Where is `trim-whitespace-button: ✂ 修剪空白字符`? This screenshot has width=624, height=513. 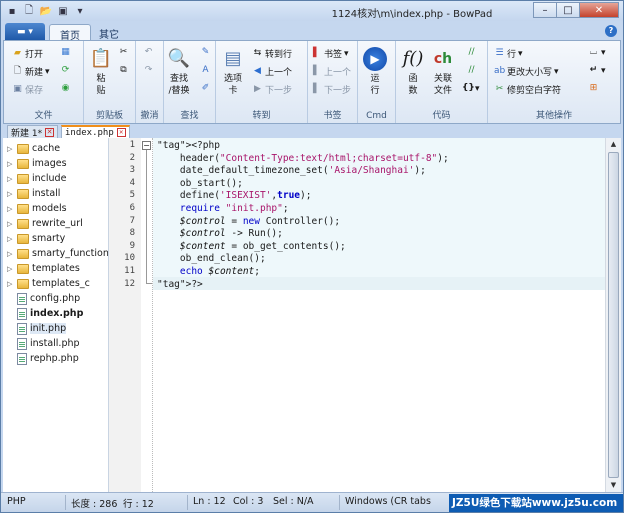 trim-whitespace-button: ✂ 修剪空白字符 is located at coordinates (527, 89).